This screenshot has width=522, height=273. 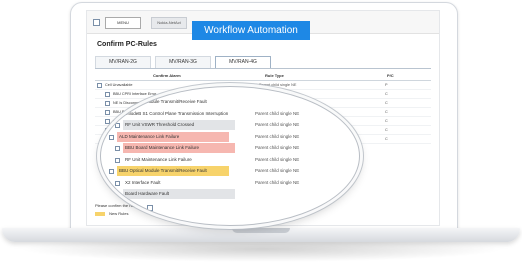 I want to click on row-alarm: ALD Maintenance Link Failure, so click(x=173, y=136).